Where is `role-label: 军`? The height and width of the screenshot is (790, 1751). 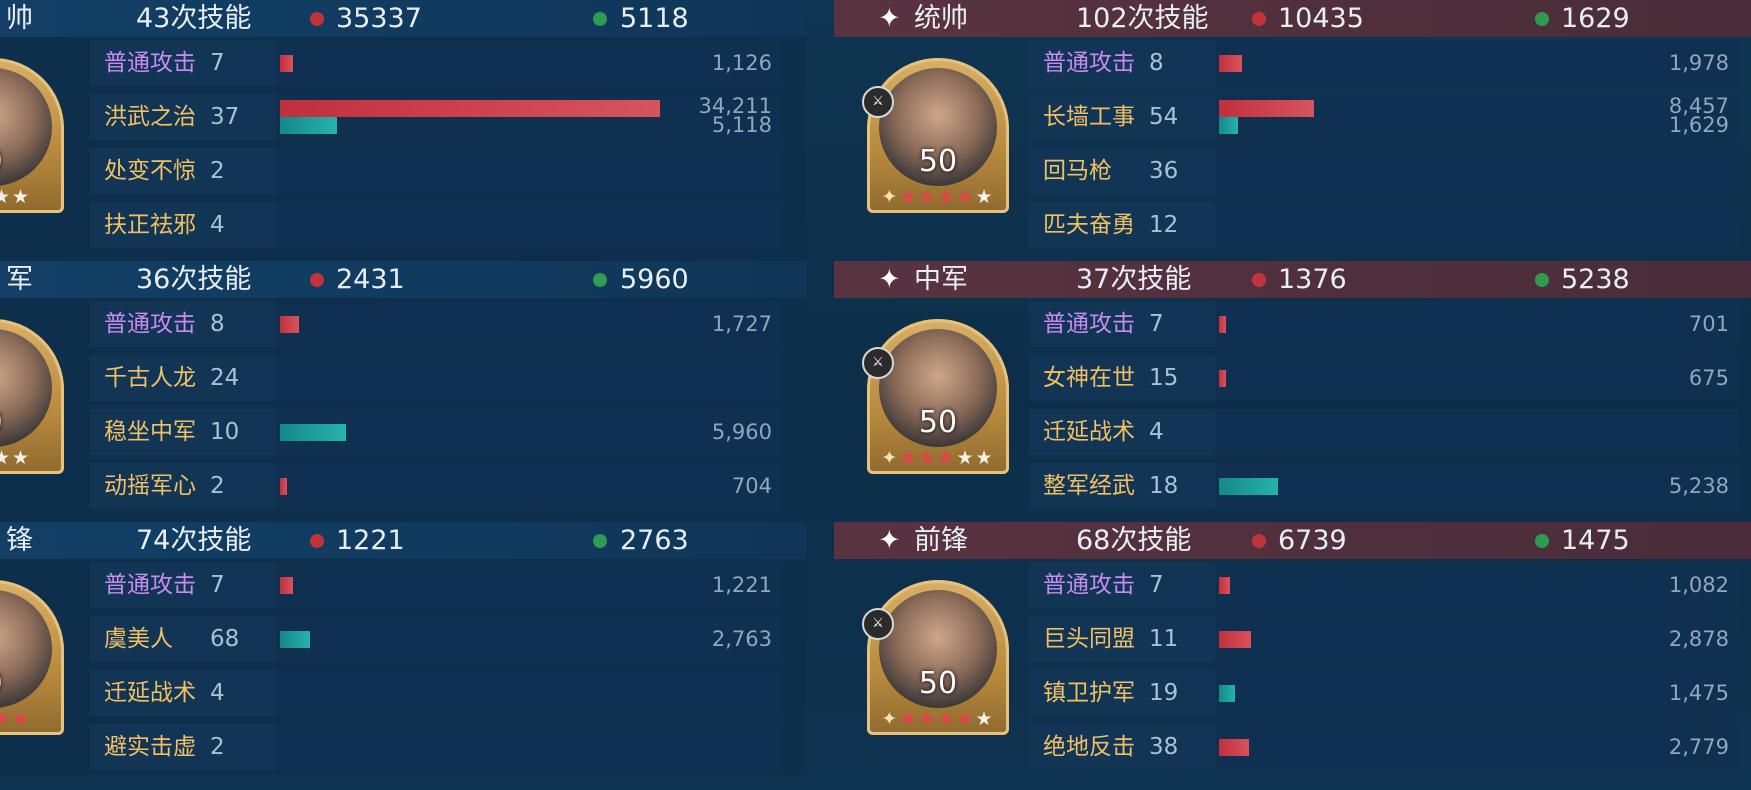
role-label: 军 is located at coordinates (19, 279).